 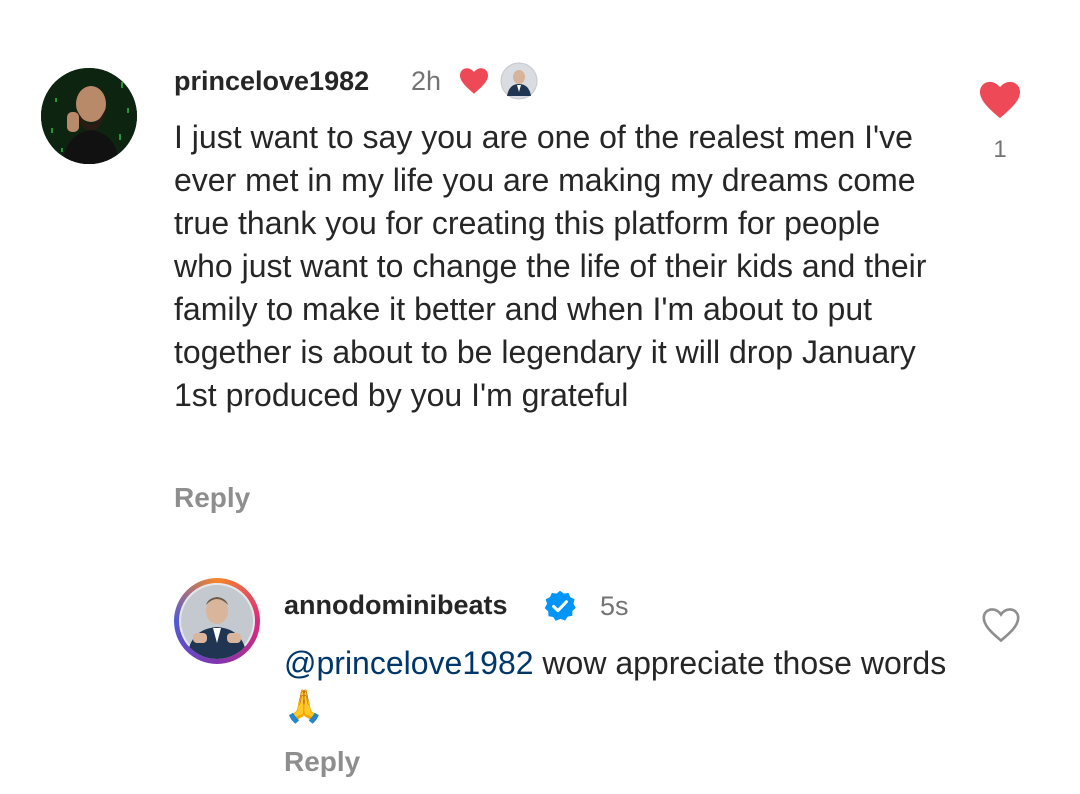 What do you see at coordinates (409, 663) in the screenshot?
I see `mention-link: @princelove1982` at bounding box center [409, 663].